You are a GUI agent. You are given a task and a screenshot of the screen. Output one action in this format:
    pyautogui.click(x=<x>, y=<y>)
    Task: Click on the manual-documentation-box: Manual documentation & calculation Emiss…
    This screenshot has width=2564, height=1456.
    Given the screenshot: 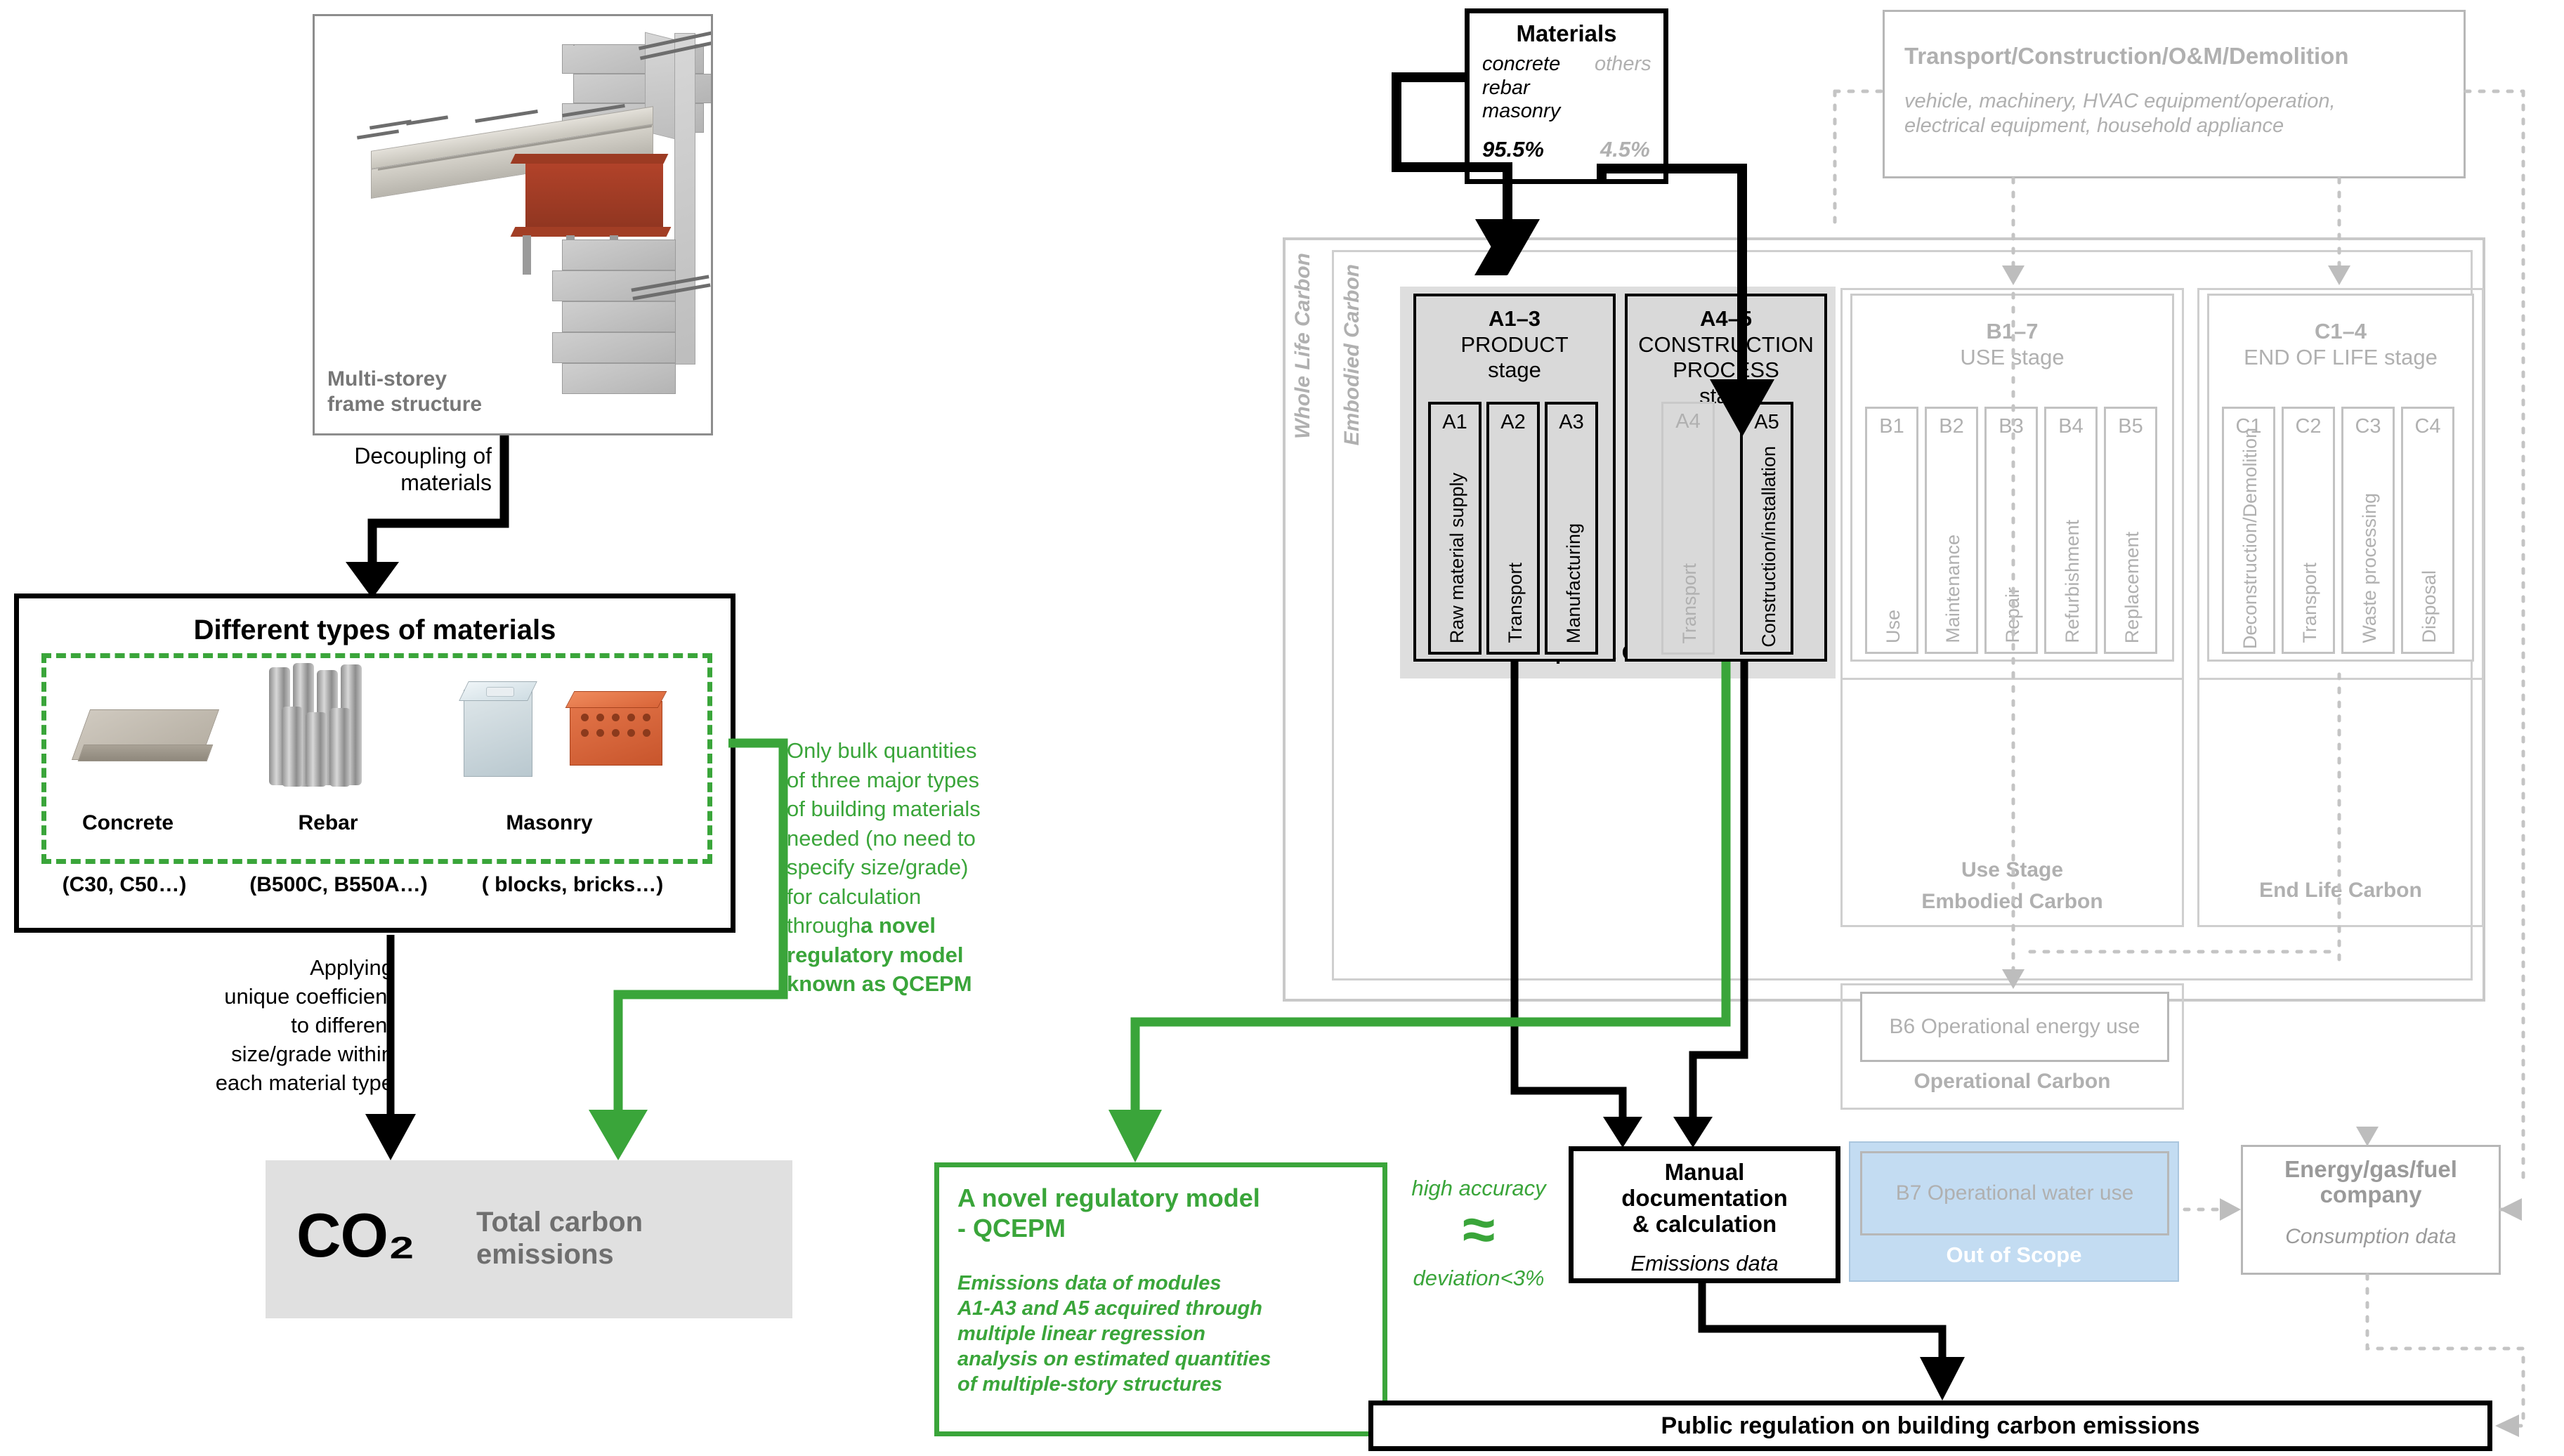 What is the action you would take?
    pyautogui.click(x=1704, y=1215)
    